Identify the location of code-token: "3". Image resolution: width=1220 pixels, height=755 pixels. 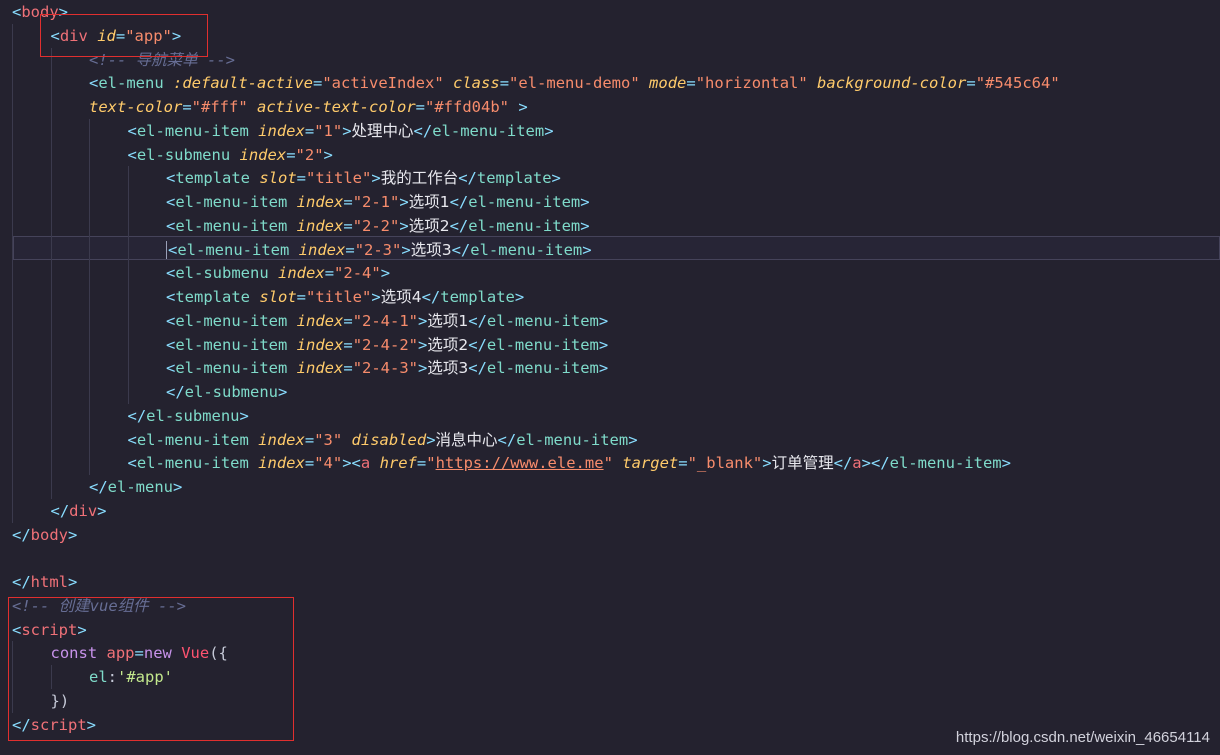
(328, 439).